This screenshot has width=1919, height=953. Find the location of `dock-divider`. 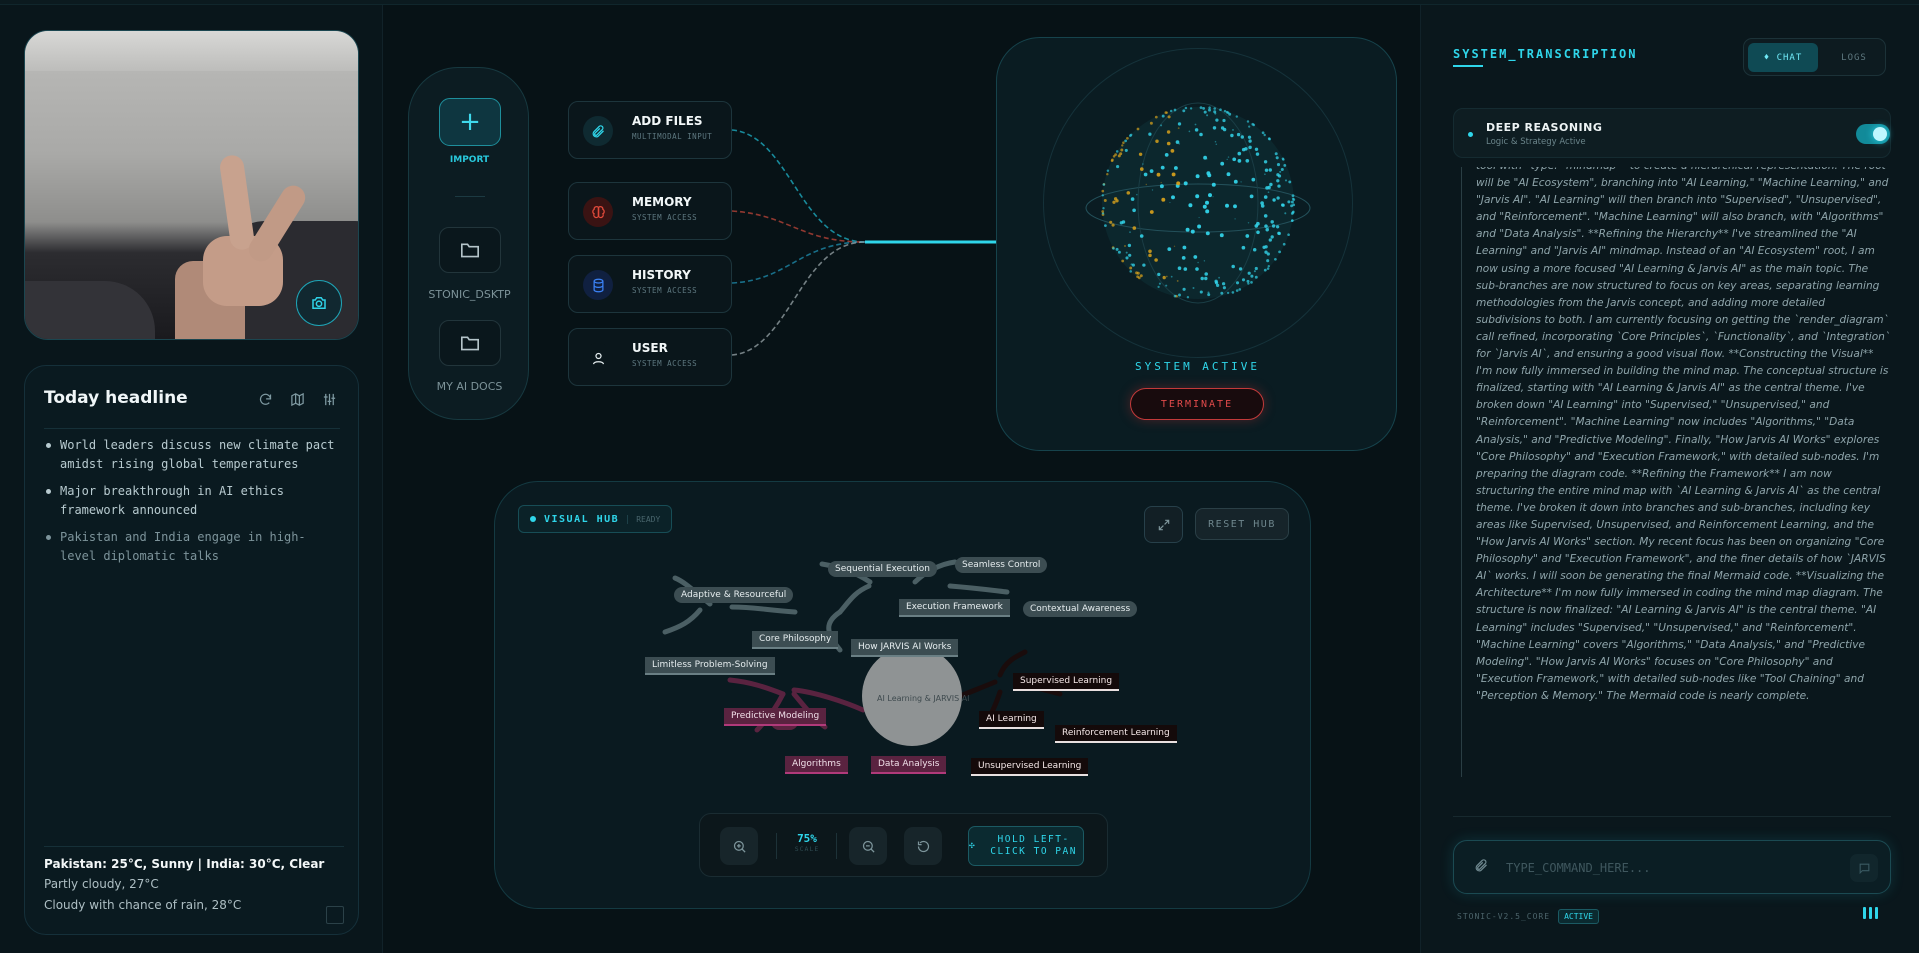

dock-divider is located at coordinates (470, 196).